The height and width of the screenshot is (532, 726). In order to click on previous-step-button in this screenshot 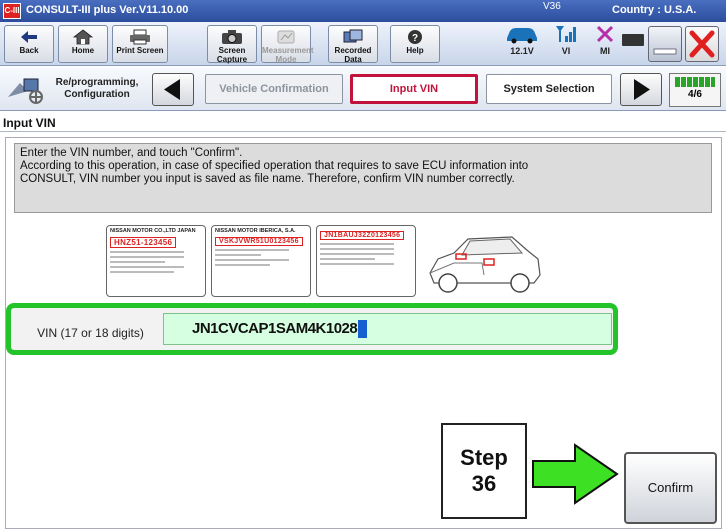, I will do `click(173, 89)`.